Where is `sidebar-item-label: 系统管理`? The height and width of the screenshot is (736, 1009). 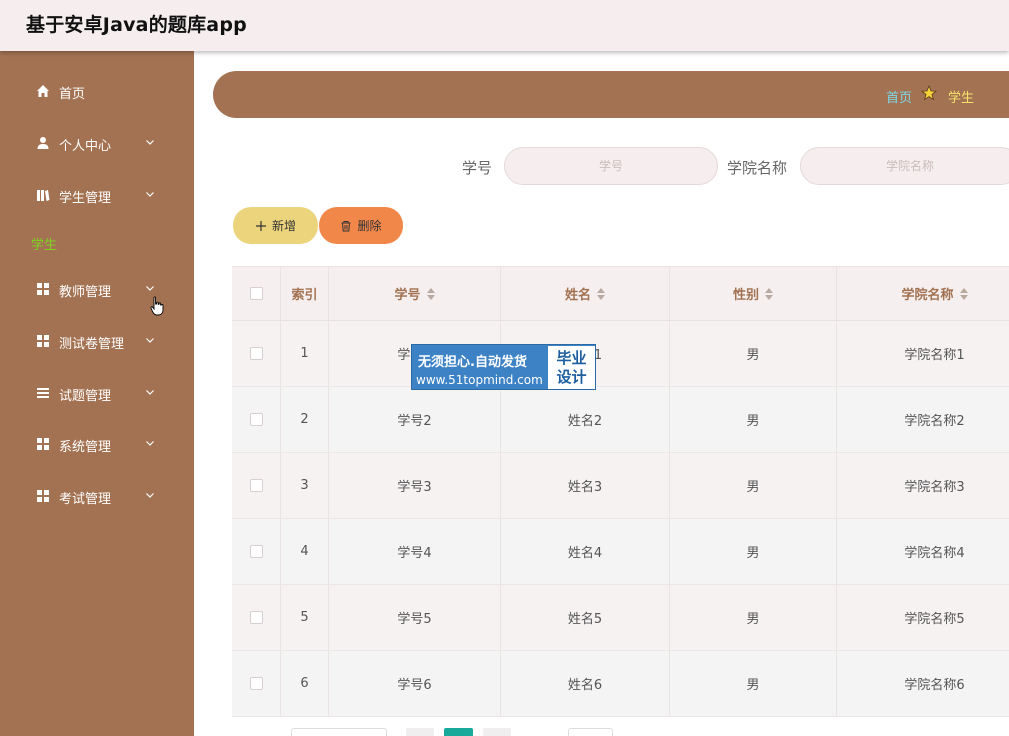 sidebar-item-label: 系统管理 is located at coordinates (85, 447).